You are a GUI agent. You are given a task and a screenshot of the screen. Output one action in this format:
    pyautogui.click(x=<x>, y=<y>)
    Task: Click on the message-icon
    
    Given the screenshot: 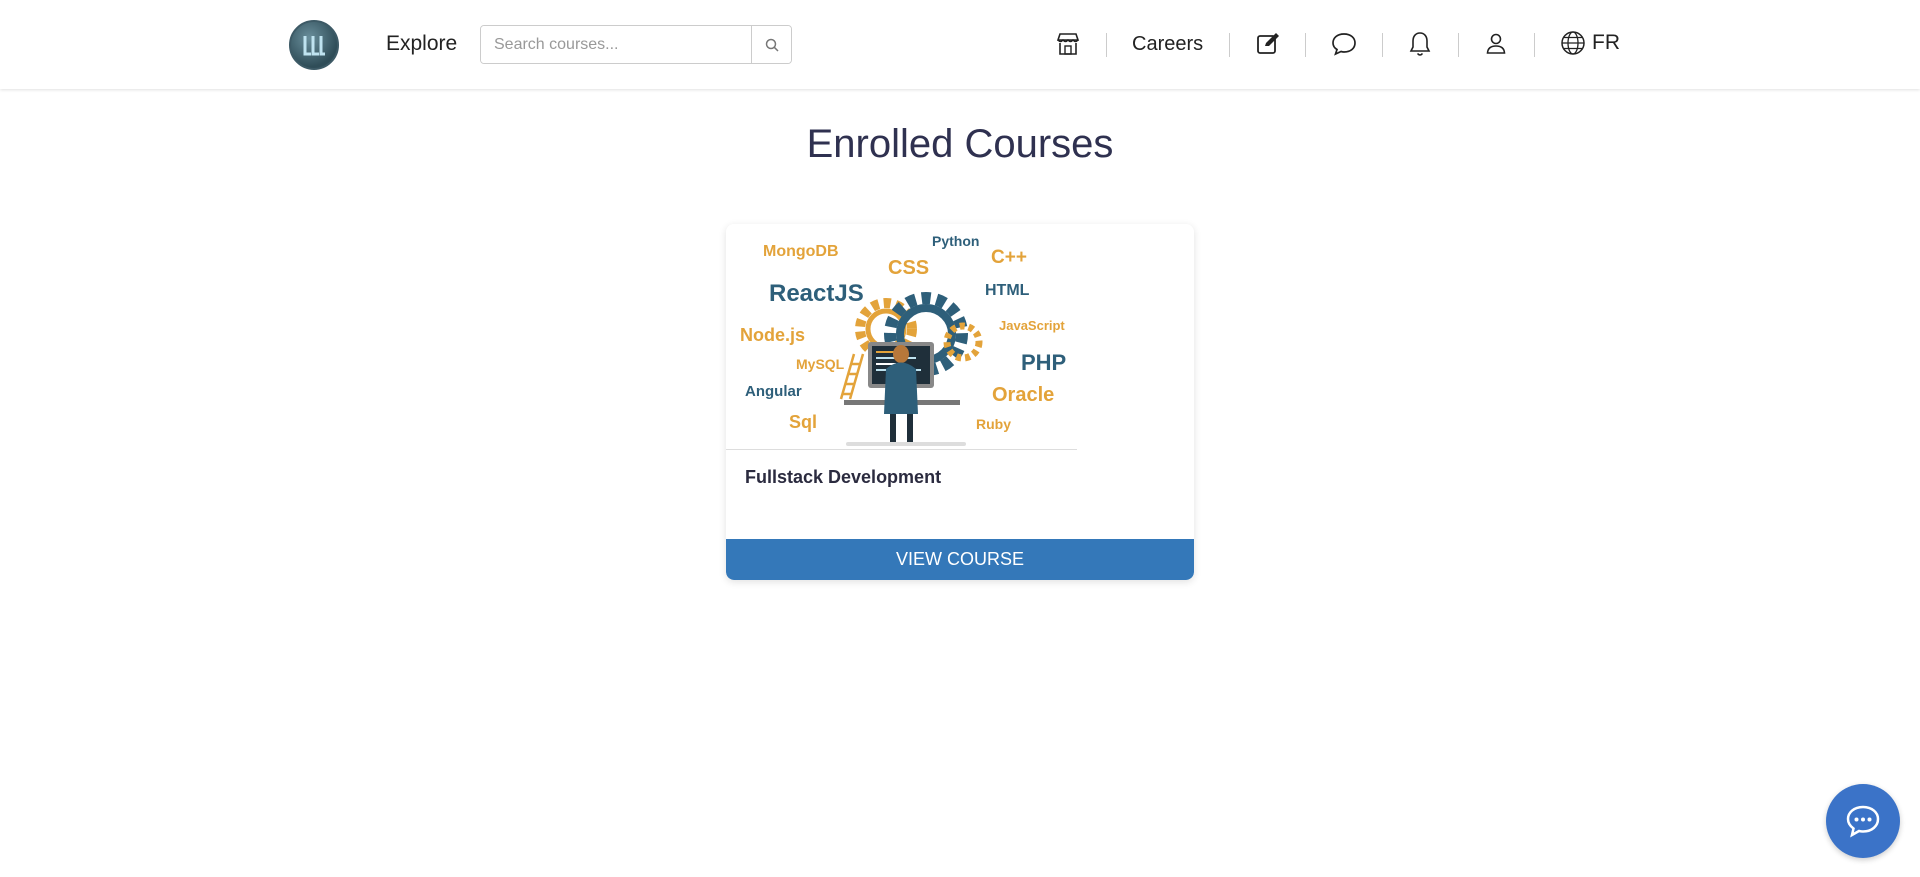 What is the action you would take?
    pyautogui.click(x=1344, y=44)
    